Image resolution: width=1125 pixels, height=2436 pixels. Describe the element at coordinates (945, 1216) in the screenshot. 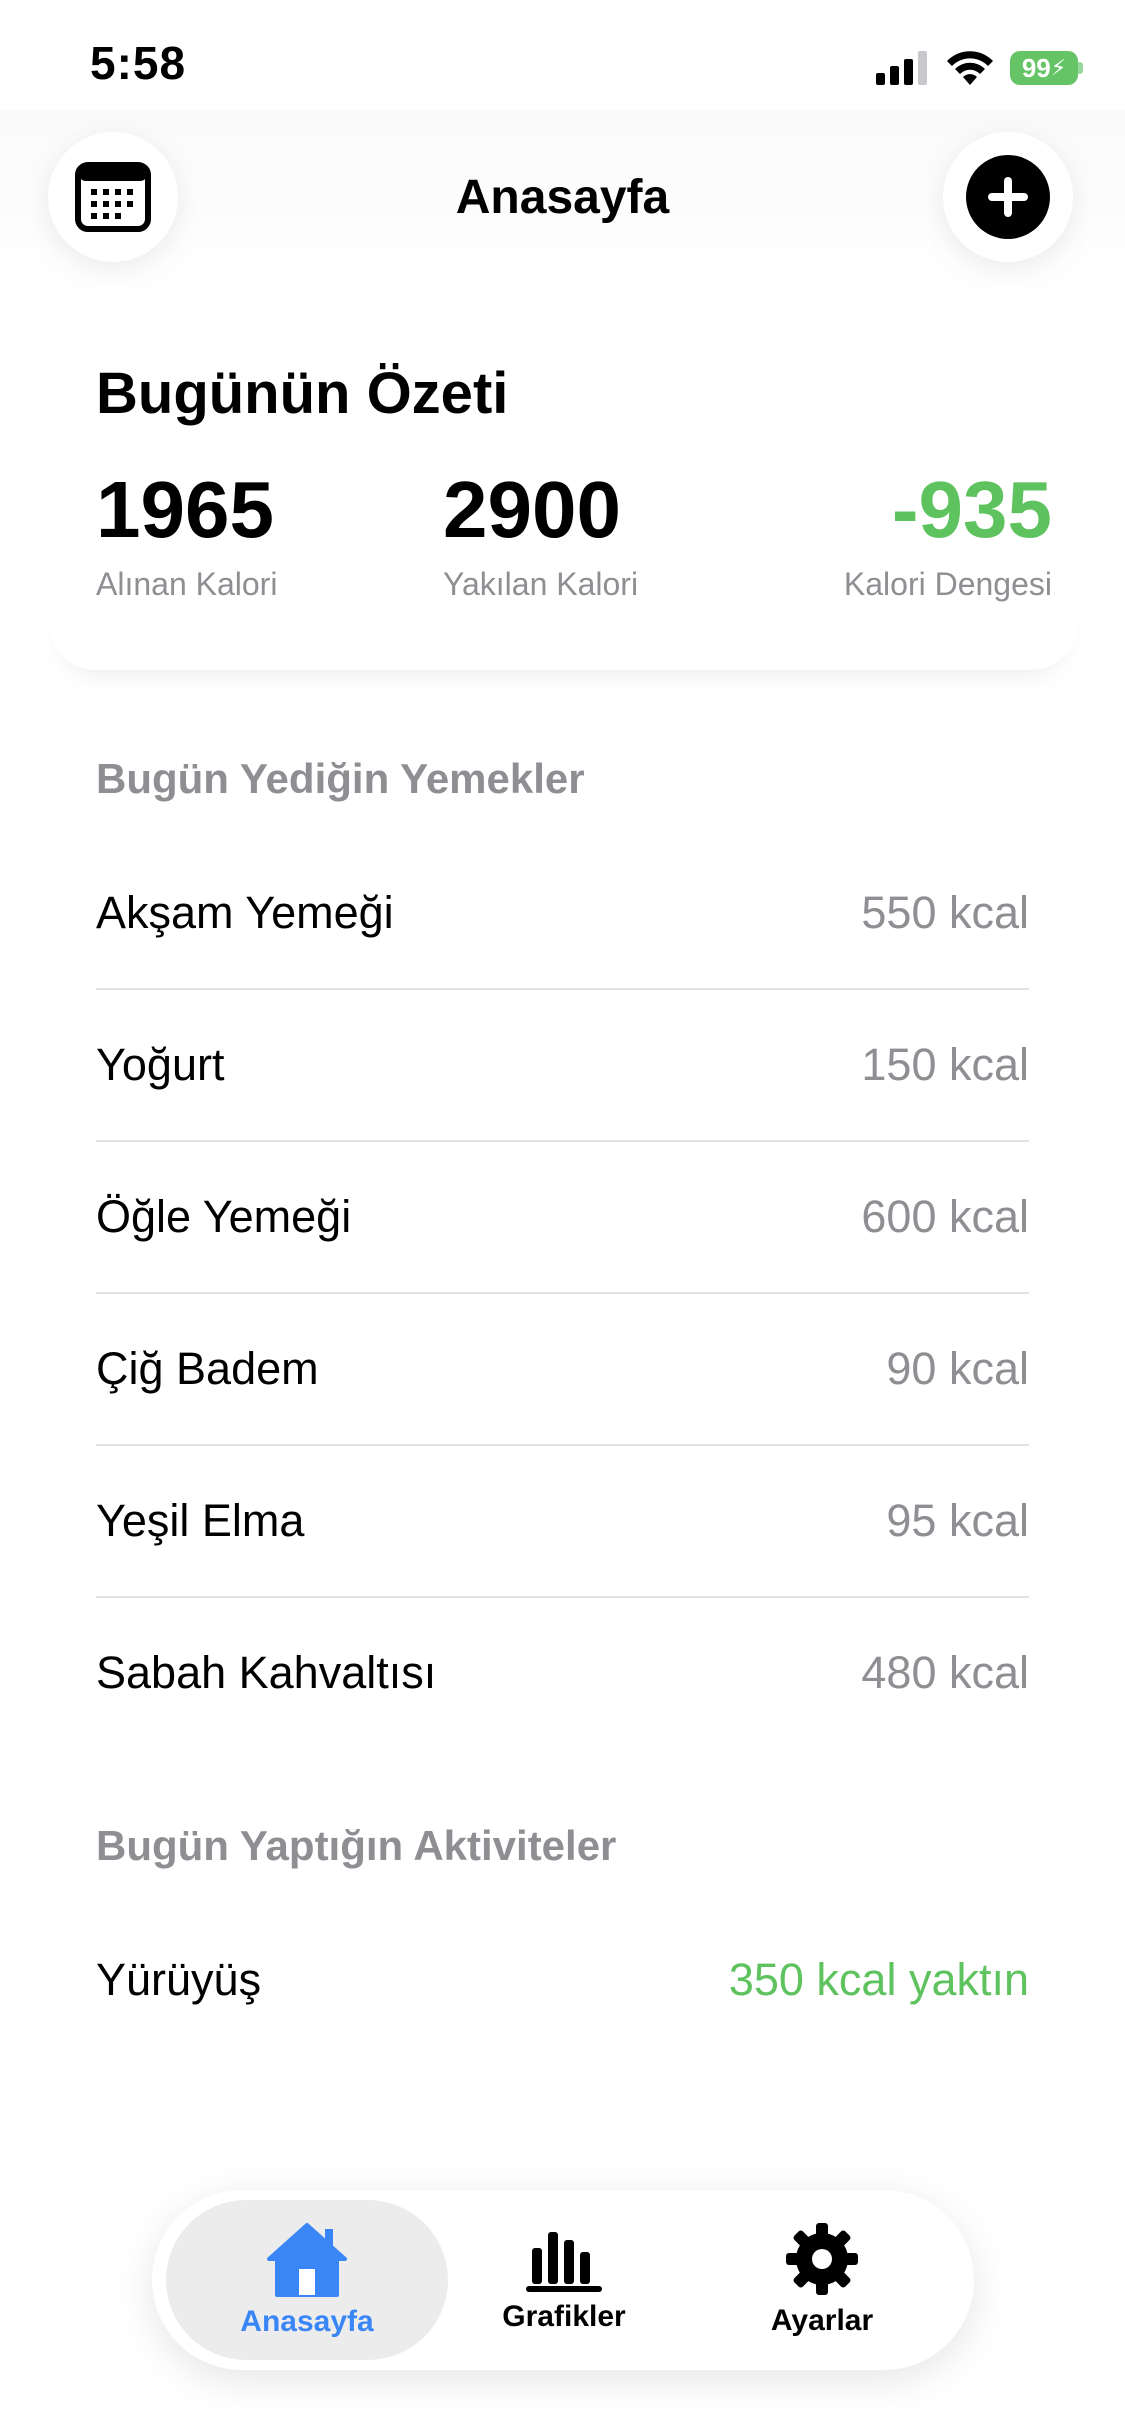

I see `food-kcal: 600 kcal` at that location.